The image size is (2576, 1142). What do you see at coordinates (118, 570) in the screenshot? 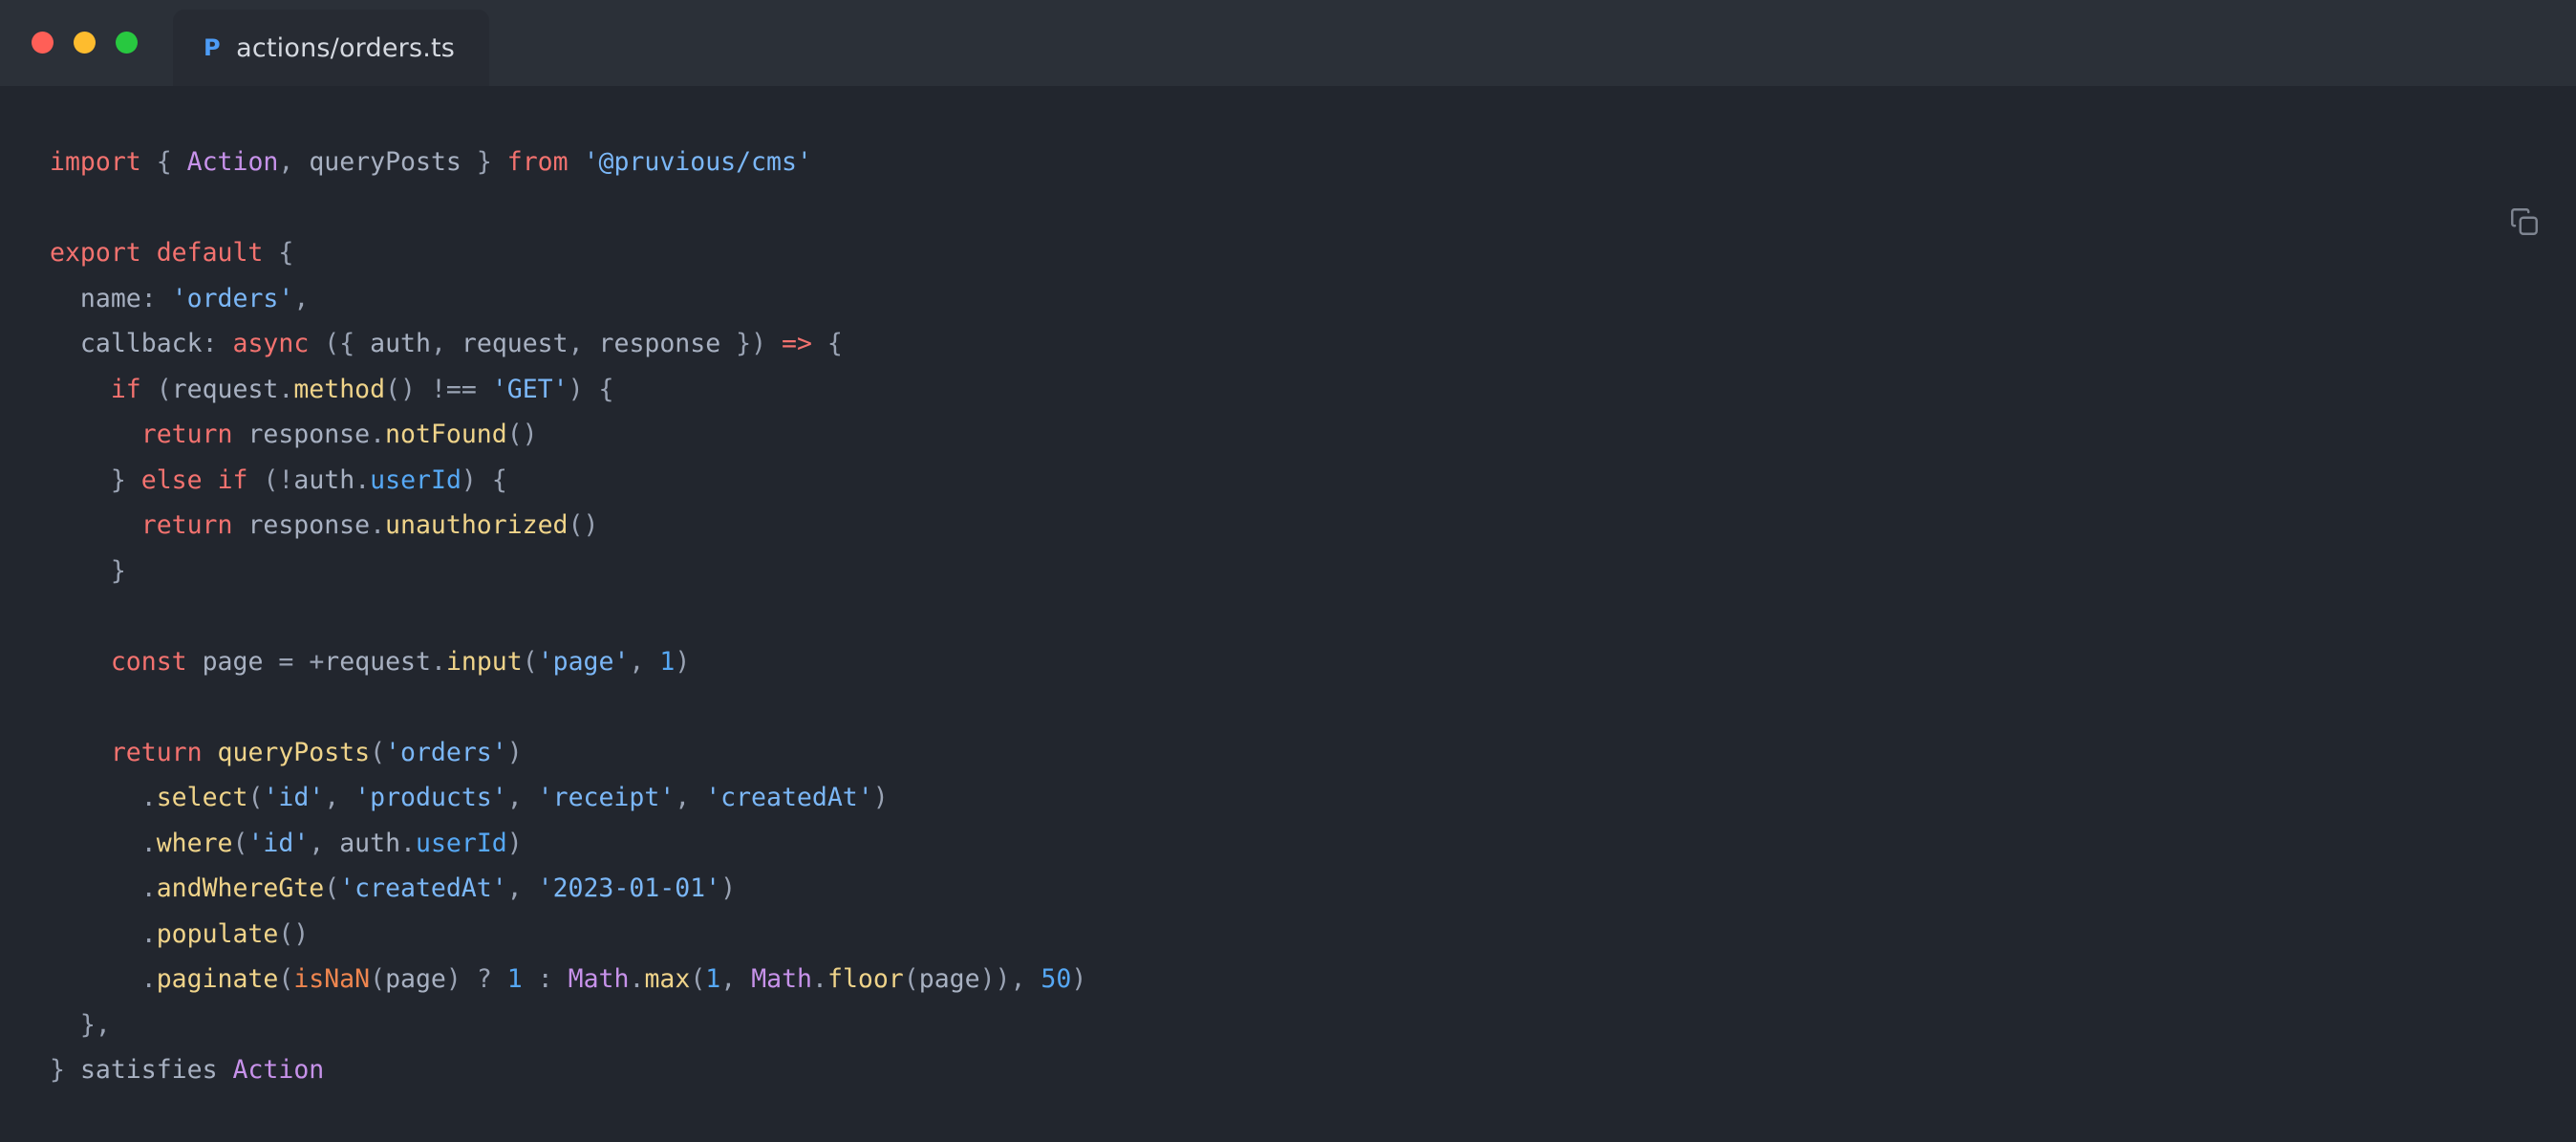
I see `code-line: }` at bounding box center [118, 570].